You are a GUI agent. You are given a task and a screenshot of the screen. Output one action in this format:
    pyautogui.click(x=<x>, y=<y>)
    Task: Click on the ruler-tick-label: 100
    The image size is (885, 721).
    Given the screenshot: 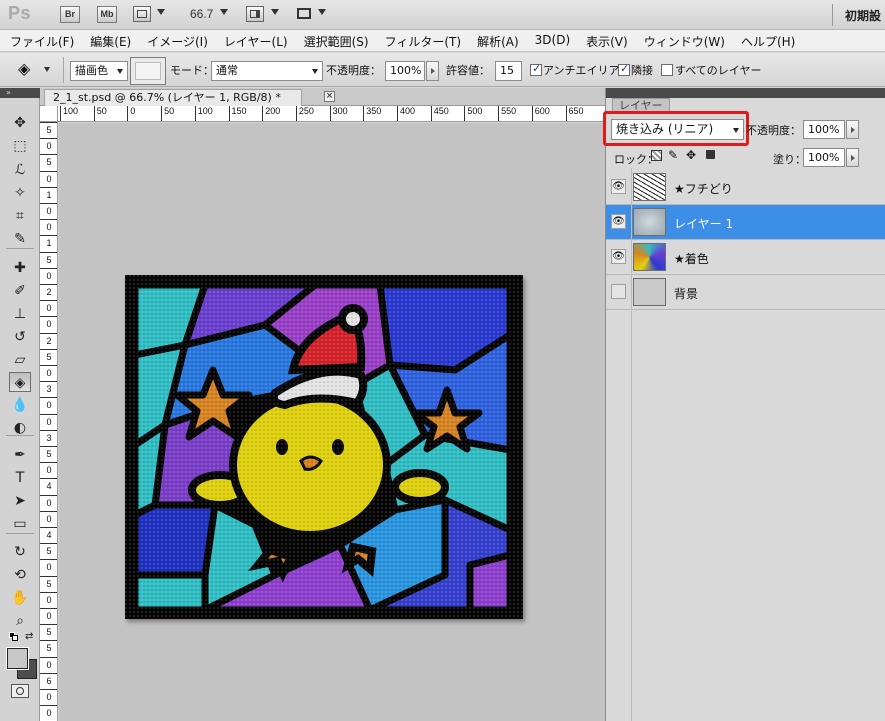 What is the action you would take?
    pyautogui.click(x=69, y=113)
    